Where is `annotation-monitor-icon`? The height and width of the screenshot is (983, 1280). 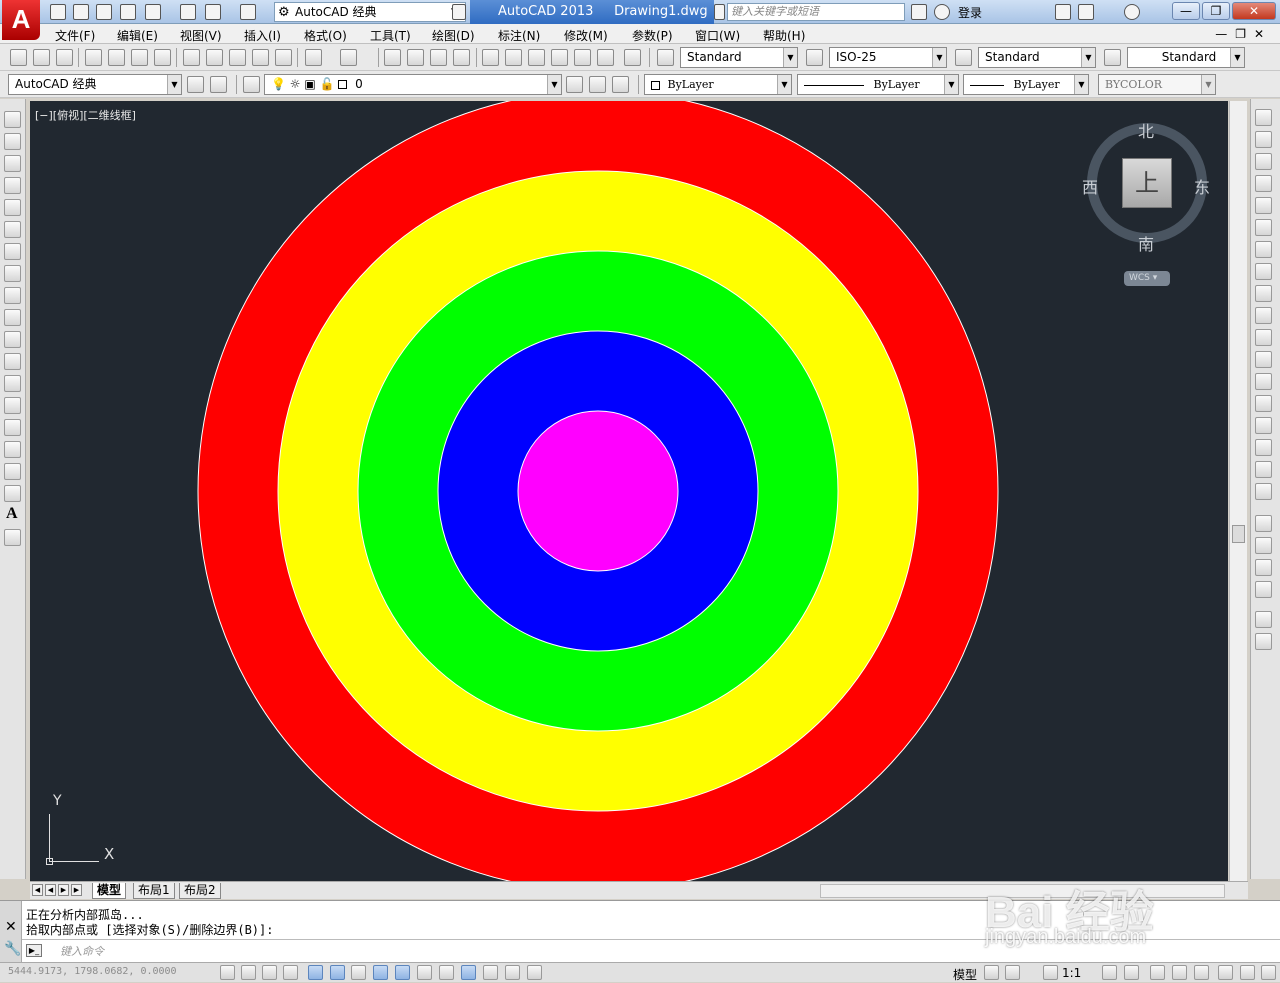
annotation-monitor-icon is located at coordinates (534, 972).